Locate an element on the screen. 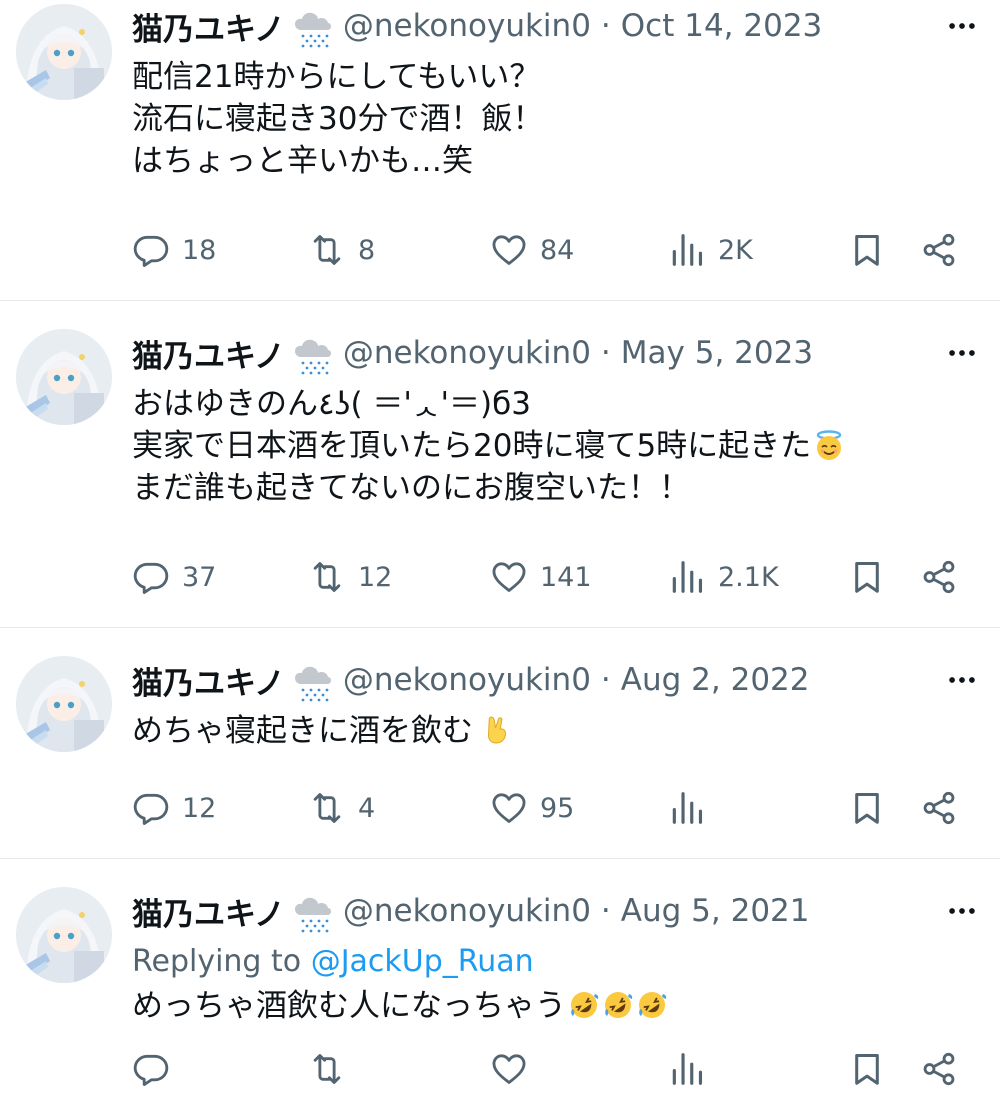 The image size is (1000, 1117). reply-button: 18 is located at coordinates (174, 250).